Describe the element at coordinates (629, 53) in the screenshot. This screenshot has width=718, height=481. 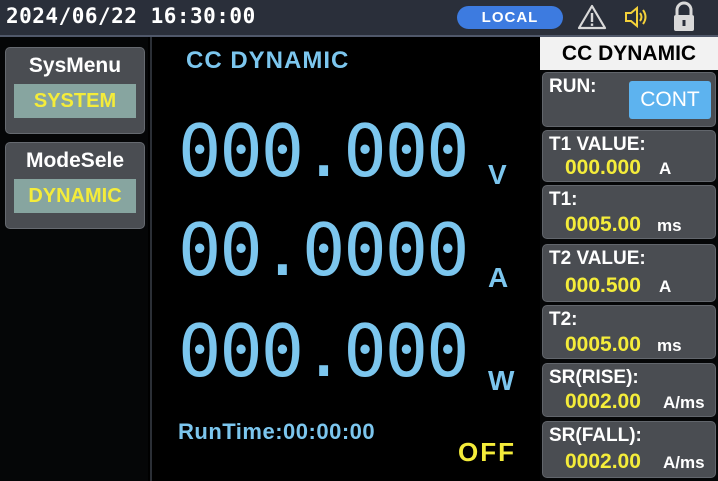
I see `panel-title: CC DYNAMIC` at that location.